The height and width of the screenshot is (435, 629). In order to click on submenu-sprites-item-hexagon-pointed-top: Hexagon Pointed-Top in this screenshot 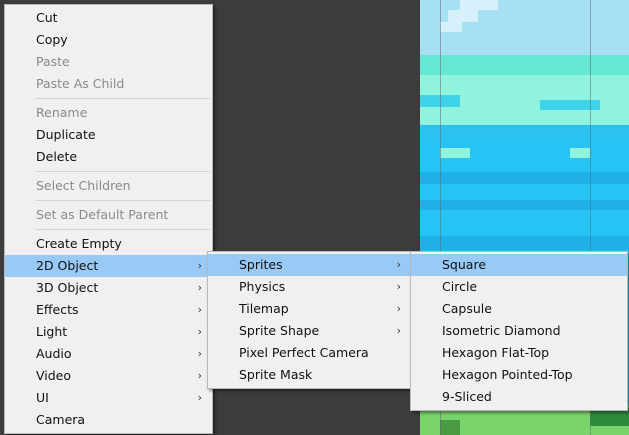, I will do `click(519, 375)`.